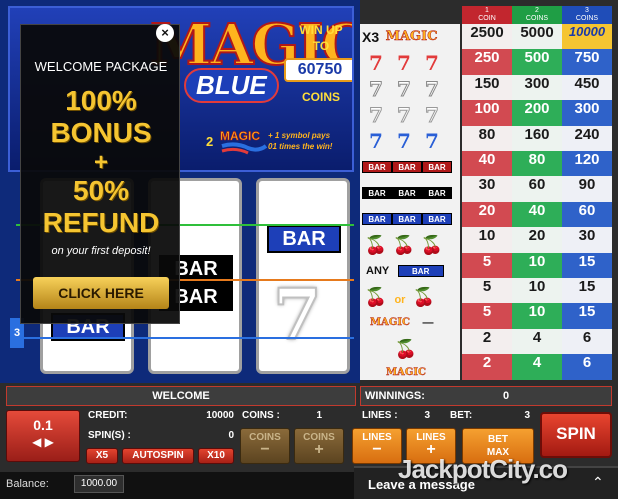 The image size is (618, 499). I want to click on blue-bar-icon: BAR, so click(437, 219).